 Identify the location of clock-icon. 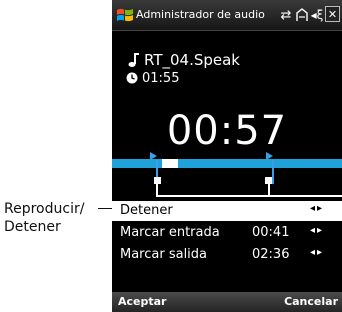
(132, 78).